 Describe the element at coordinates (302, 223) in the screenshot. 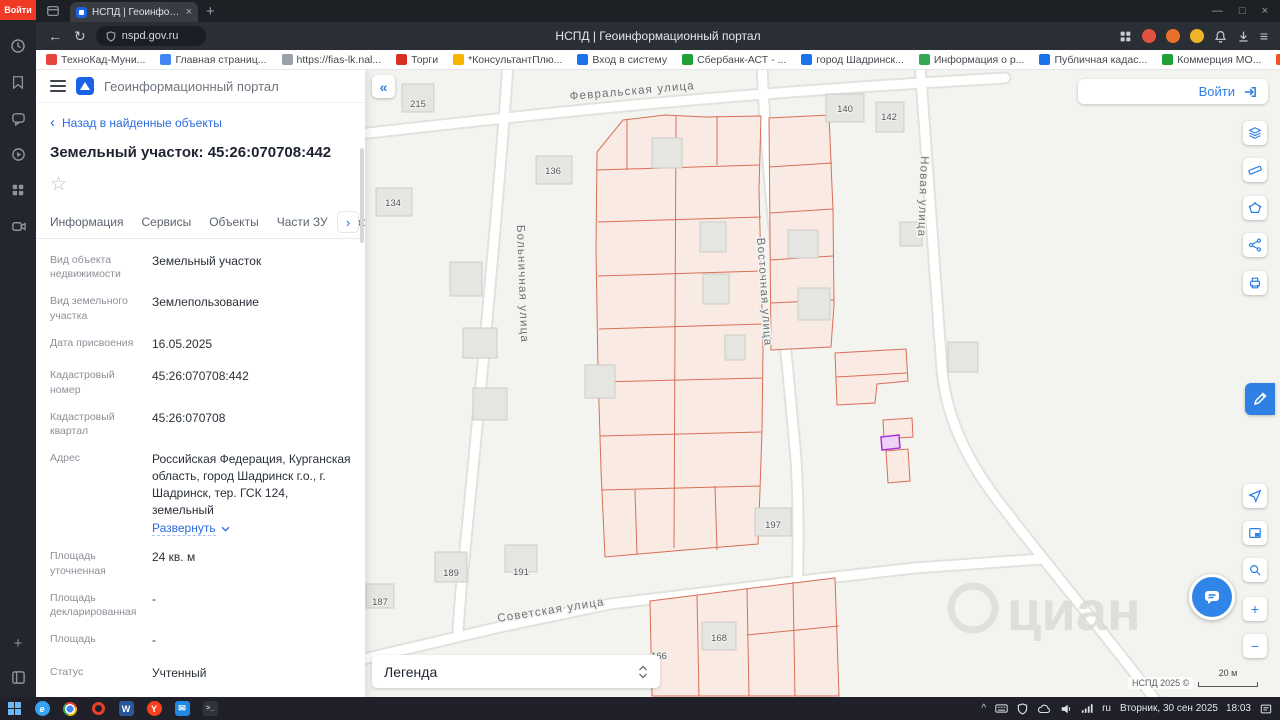

I see `panel-tab: Части ЗУ` at that location.